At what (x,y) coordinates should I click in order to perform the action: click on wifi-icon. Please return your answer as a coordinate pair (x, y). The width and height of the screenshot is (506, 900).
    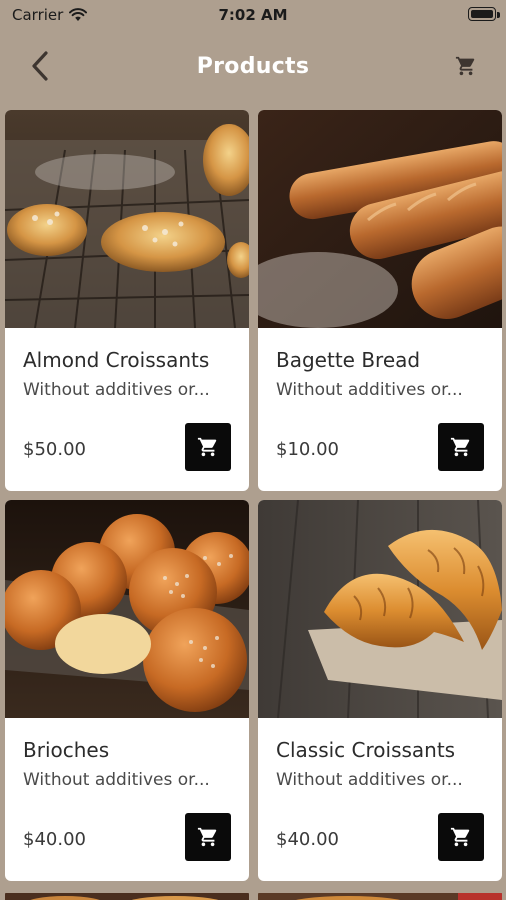
    Looking at the image, I should click on (78, 14).